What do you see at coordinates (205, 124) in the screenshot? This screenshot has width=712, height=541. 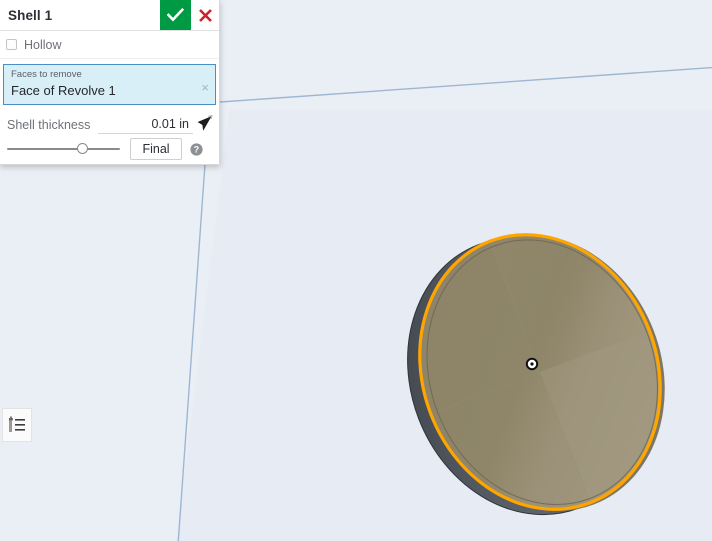 I see `arrow-pick-icon` at bounding box center [205, 124].